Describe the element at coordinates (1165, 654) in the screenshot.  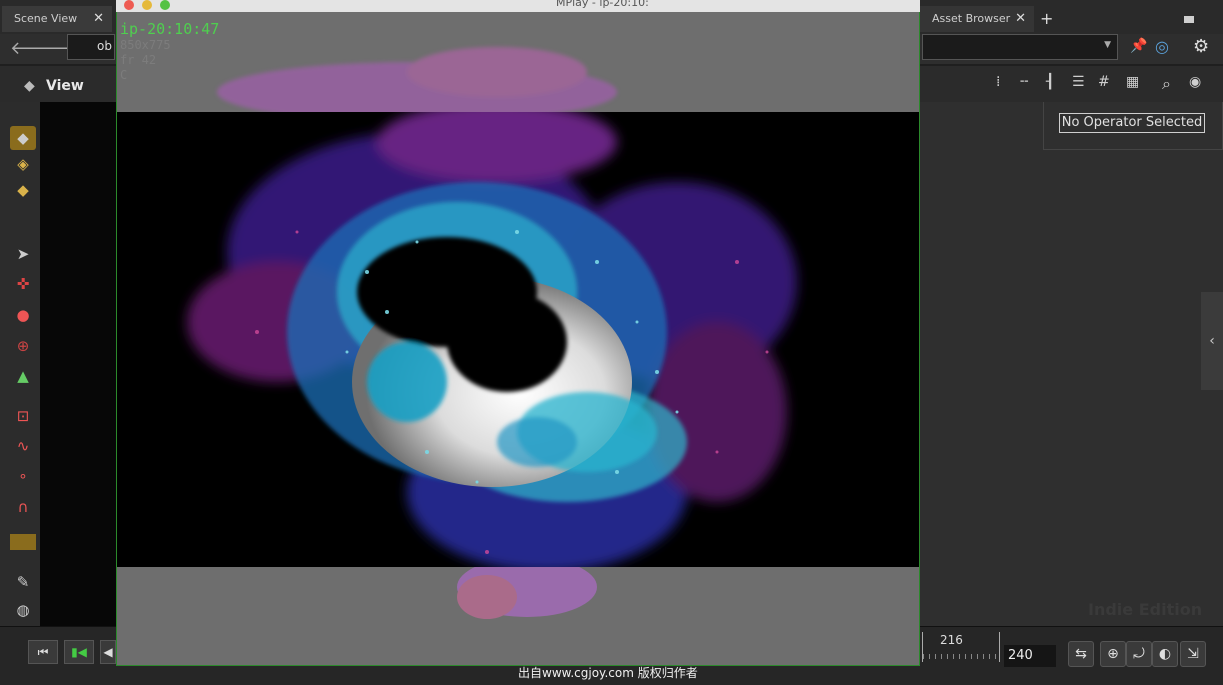
I see `realtime-icon: ◐` at that location.